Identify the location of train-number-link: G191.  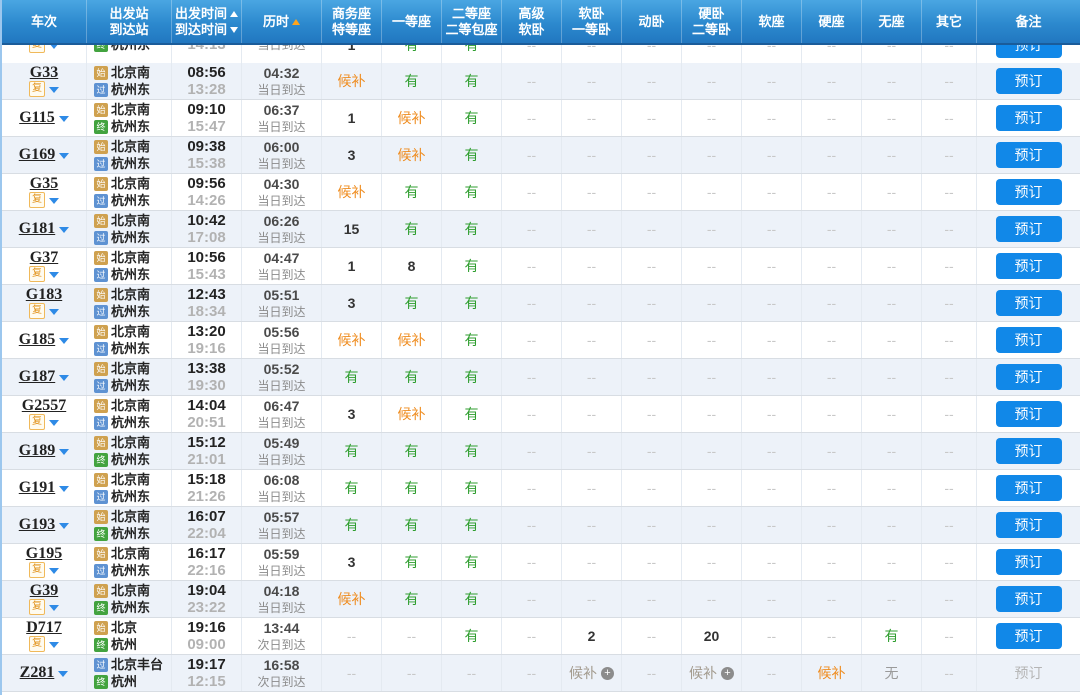
(37, 488).